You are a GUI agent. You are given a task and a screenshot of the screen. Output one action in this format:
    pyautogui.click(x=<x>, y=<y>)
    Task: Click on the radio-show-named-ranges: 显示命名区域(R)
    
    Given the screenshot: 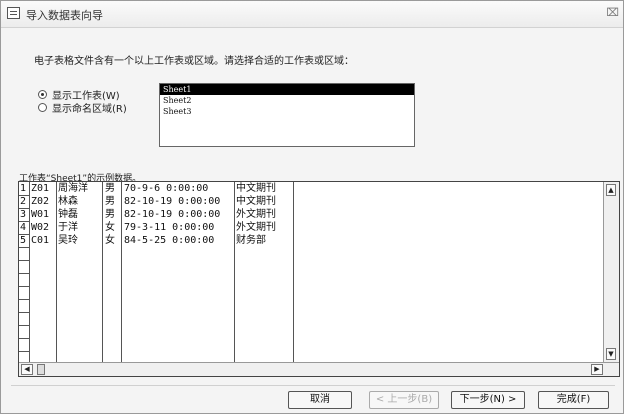 What is the action you would take?
    pyautogui.click(x=82, y=107)
    